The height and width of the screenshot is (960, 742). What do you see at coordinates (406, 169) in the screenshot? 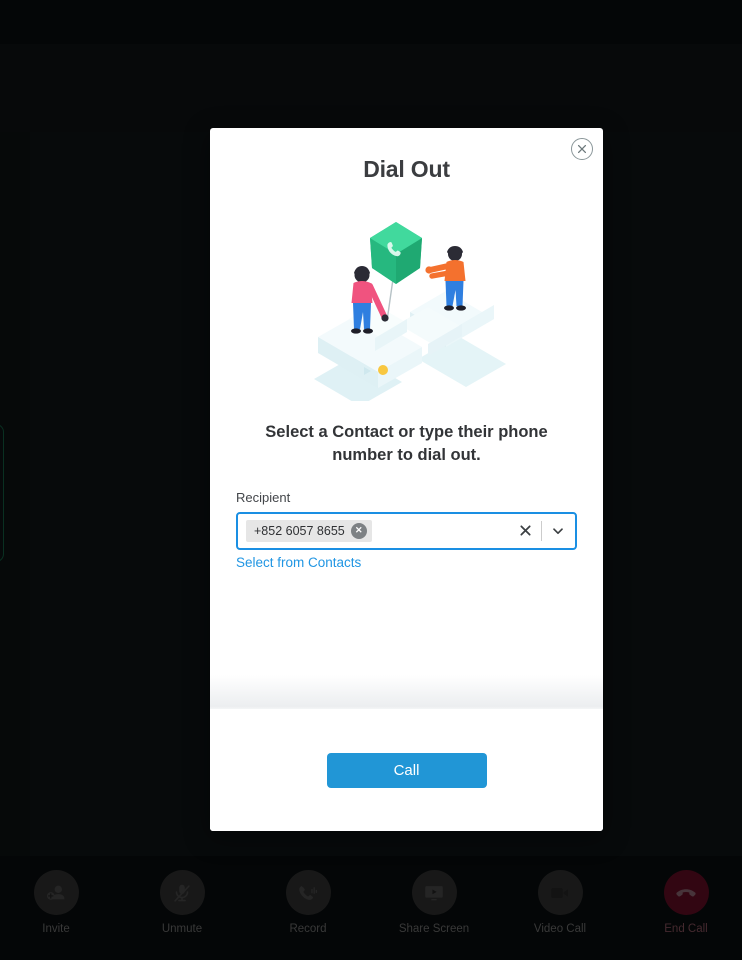
I see `page-title: Dial Out` at bounding box center [406, 169].